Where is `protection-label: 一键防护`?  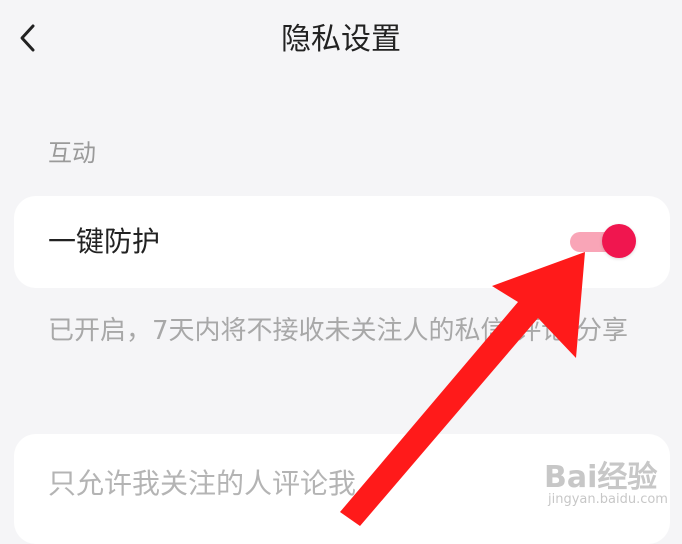
protection-label: 一键防护 is located at coordinates (104, 241).